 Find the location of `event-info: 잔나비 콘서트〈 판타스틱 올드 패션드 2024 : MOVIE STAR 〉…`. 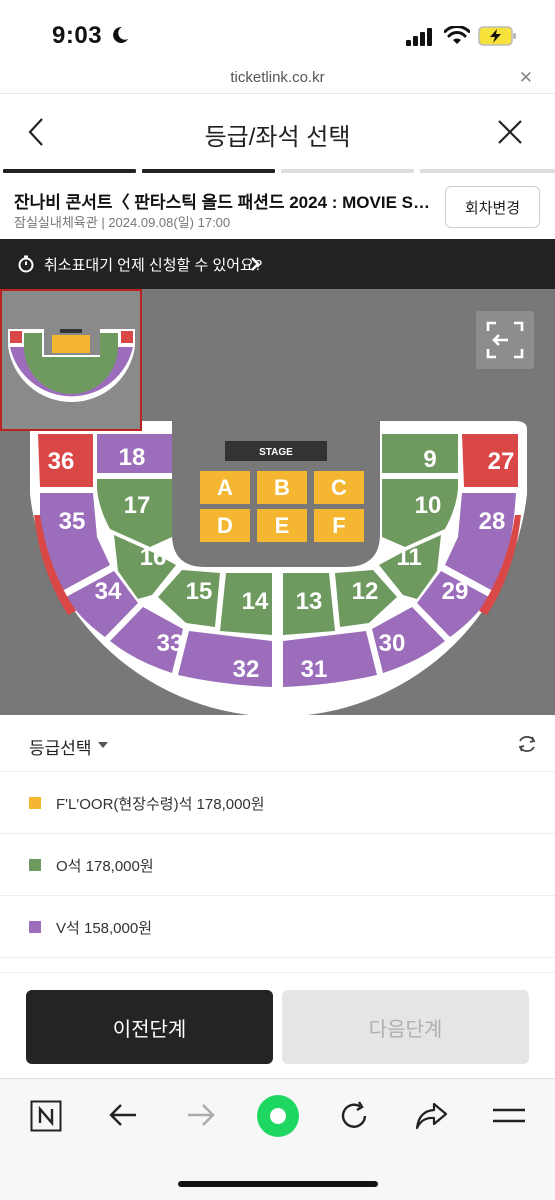

event-info: 잔나비 콘서트〈 판타스틱 올드 패션드 2024 : MOVIE STAR 〉… is located at coordinates (277, 207).